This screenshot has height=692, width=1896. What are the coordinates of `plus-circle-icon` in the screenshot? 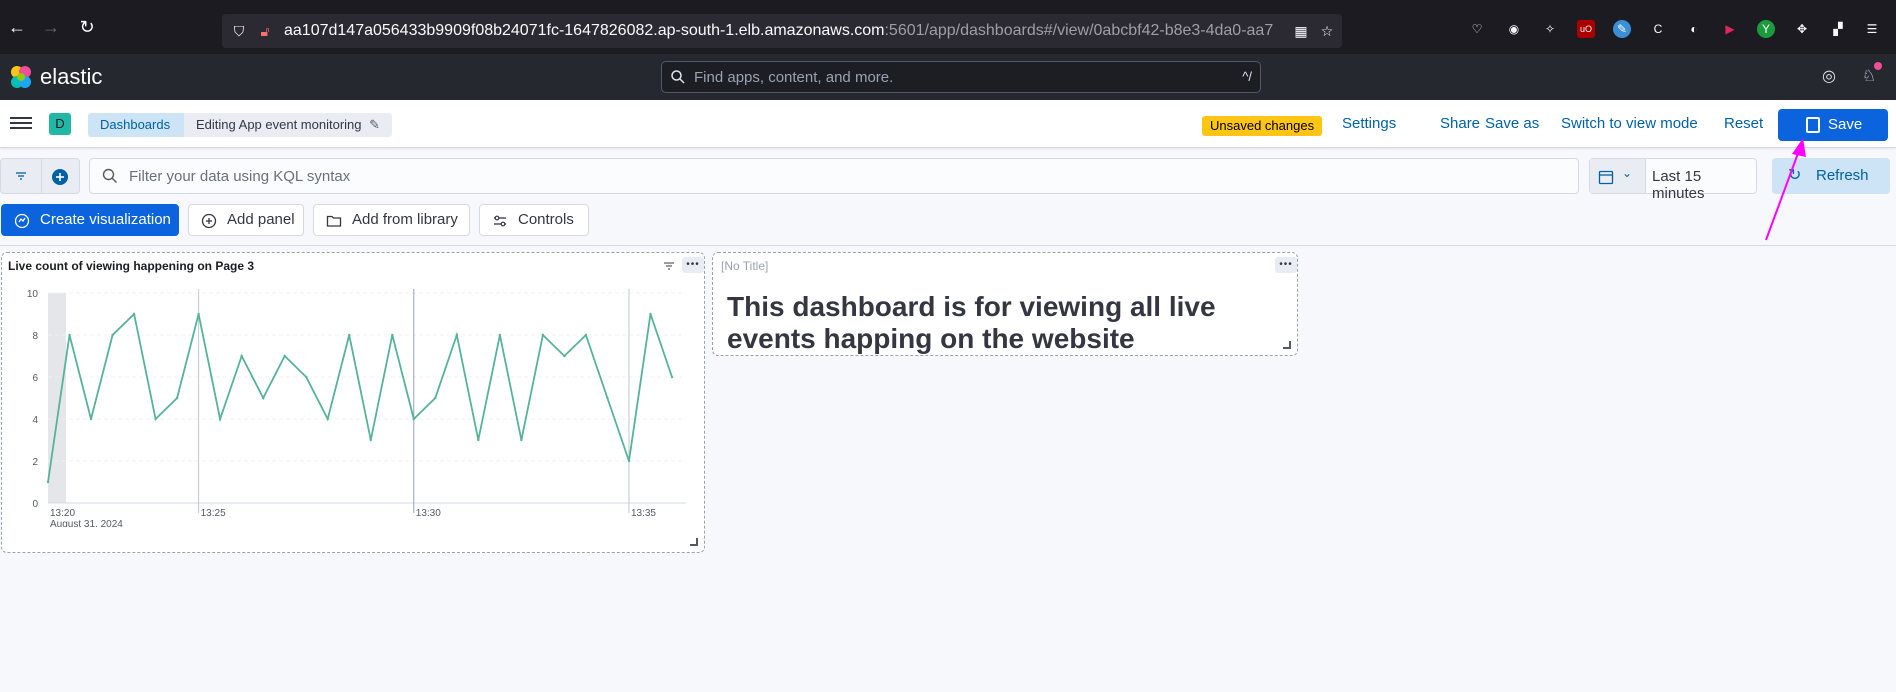 It's located at (209, 221).